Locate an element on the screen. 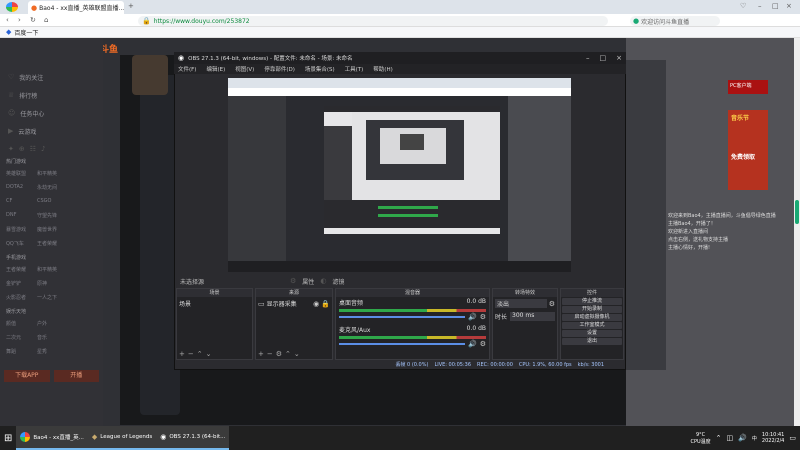  ent-link: 星秀 is located at coordinates (52, 355).